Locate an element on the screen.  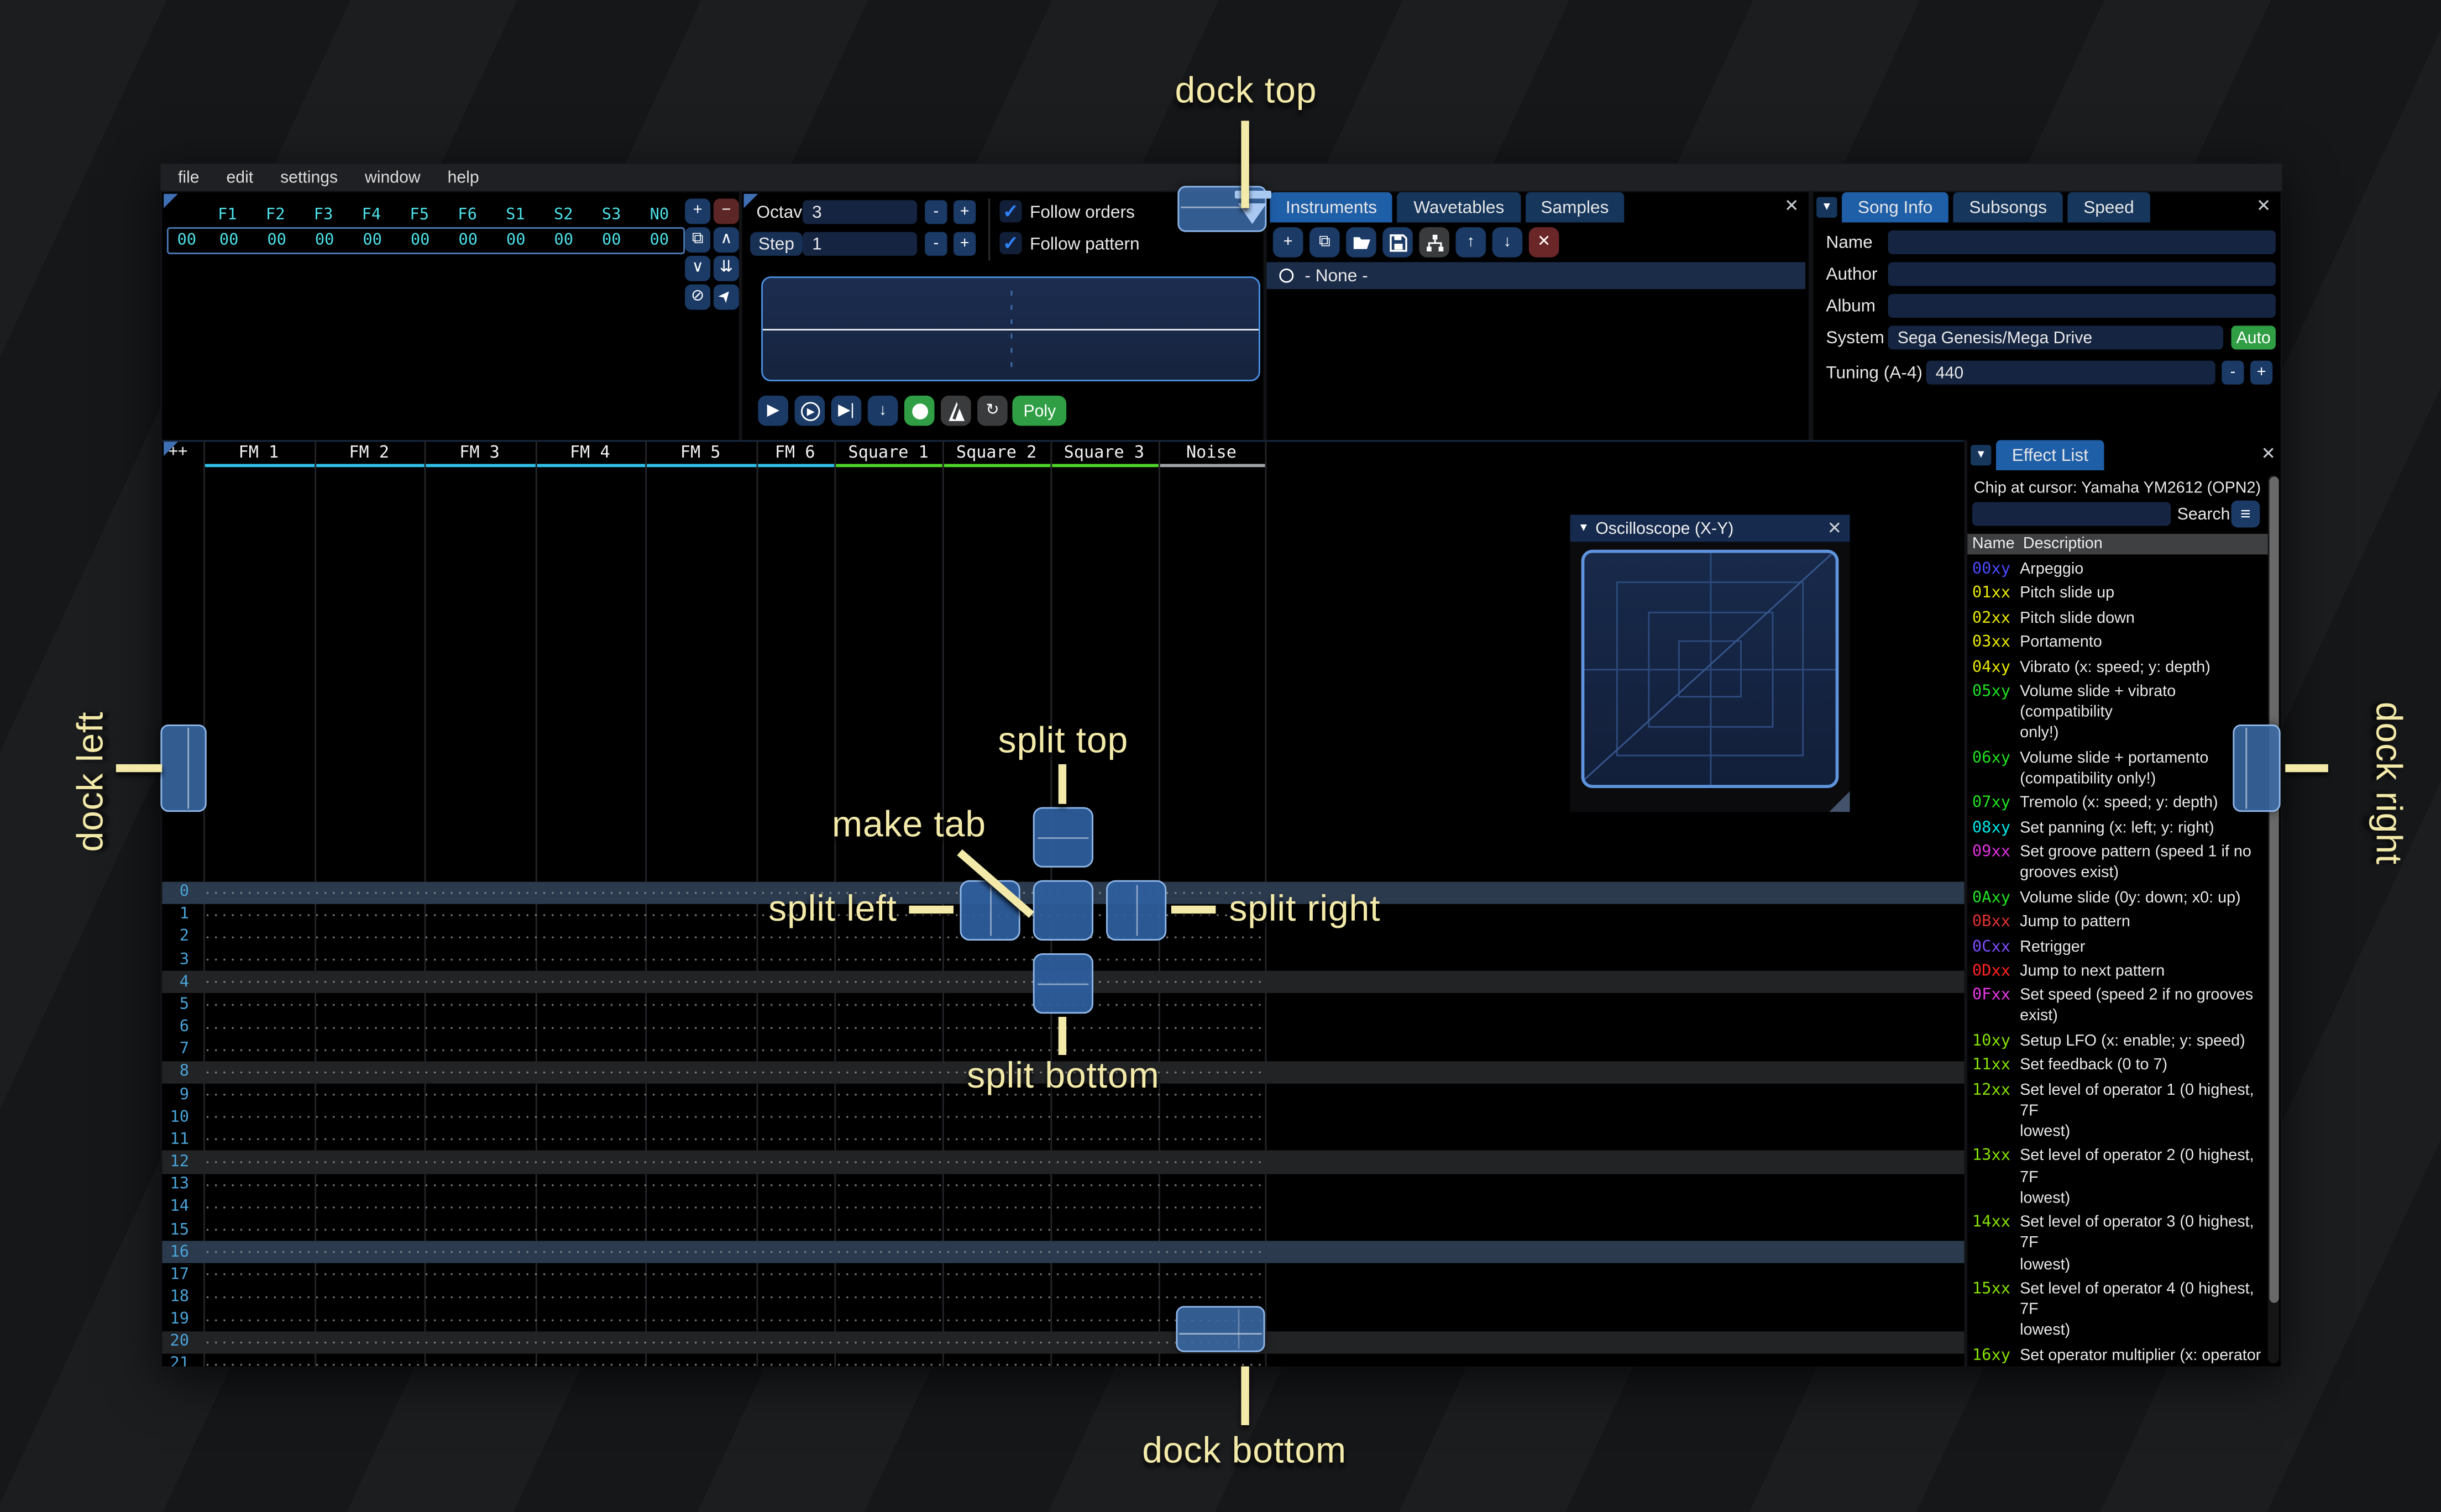
add-order-button: + is located at coordinates (698, 211).